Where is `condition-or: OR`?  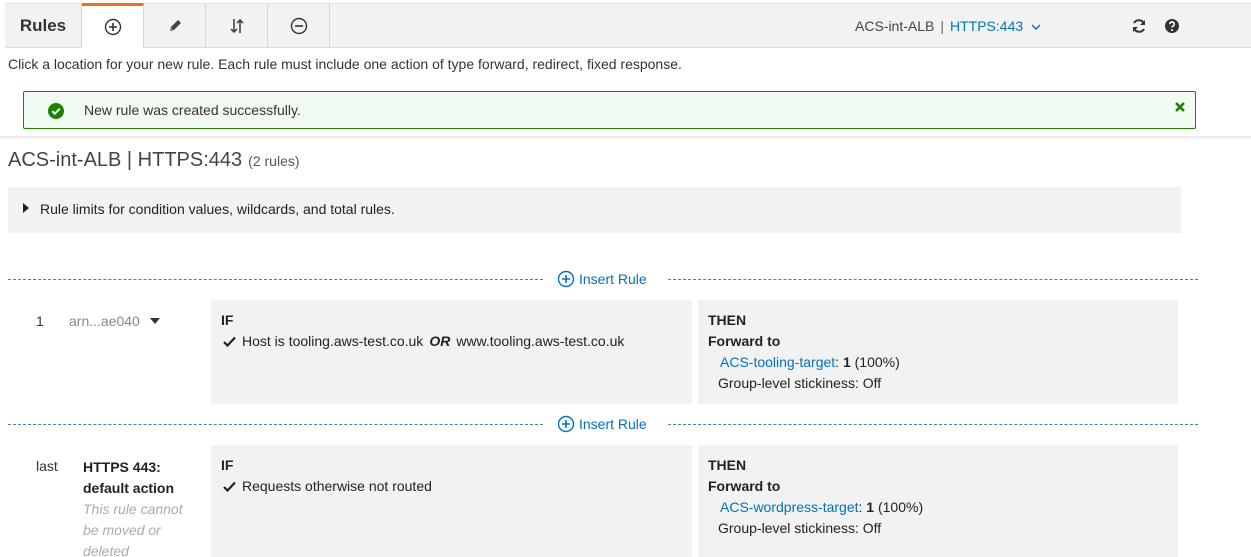 condition-or: OR is located at coordinates (440, 341).